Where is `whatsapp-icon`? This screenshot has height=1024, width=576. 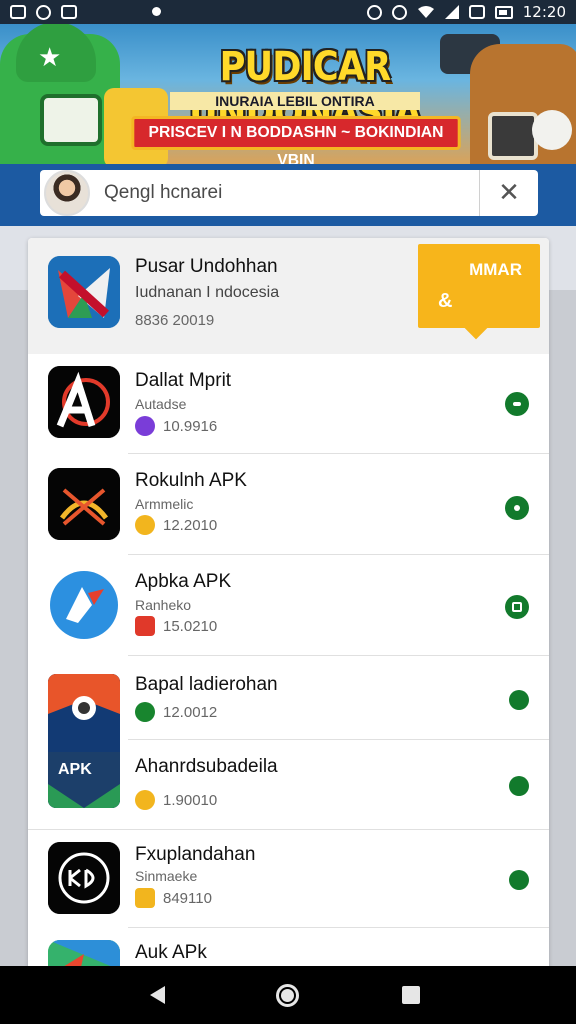 whatsapp-icon is located at coordinates (43, 12).